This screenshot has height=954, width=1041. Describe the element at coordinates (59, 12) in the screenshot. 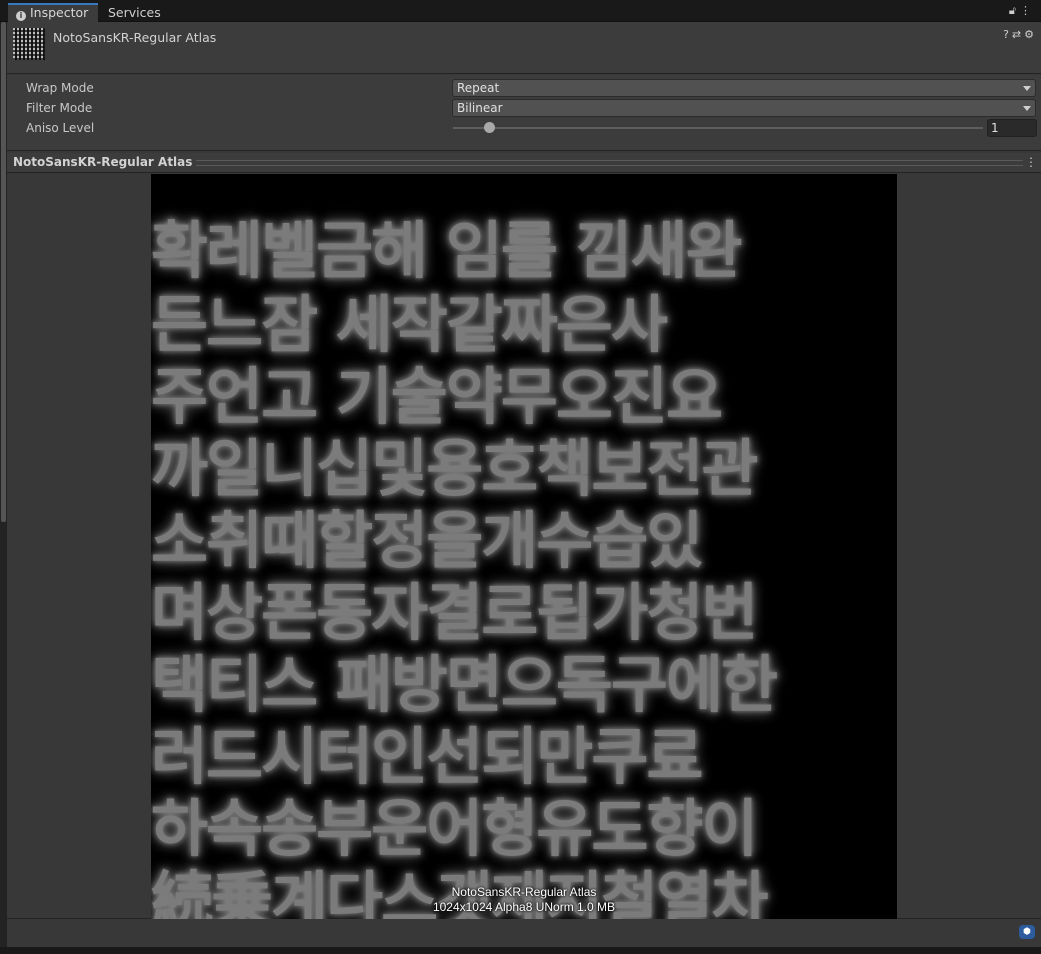

I see `tab-inspector-label: Inspector` at that location.